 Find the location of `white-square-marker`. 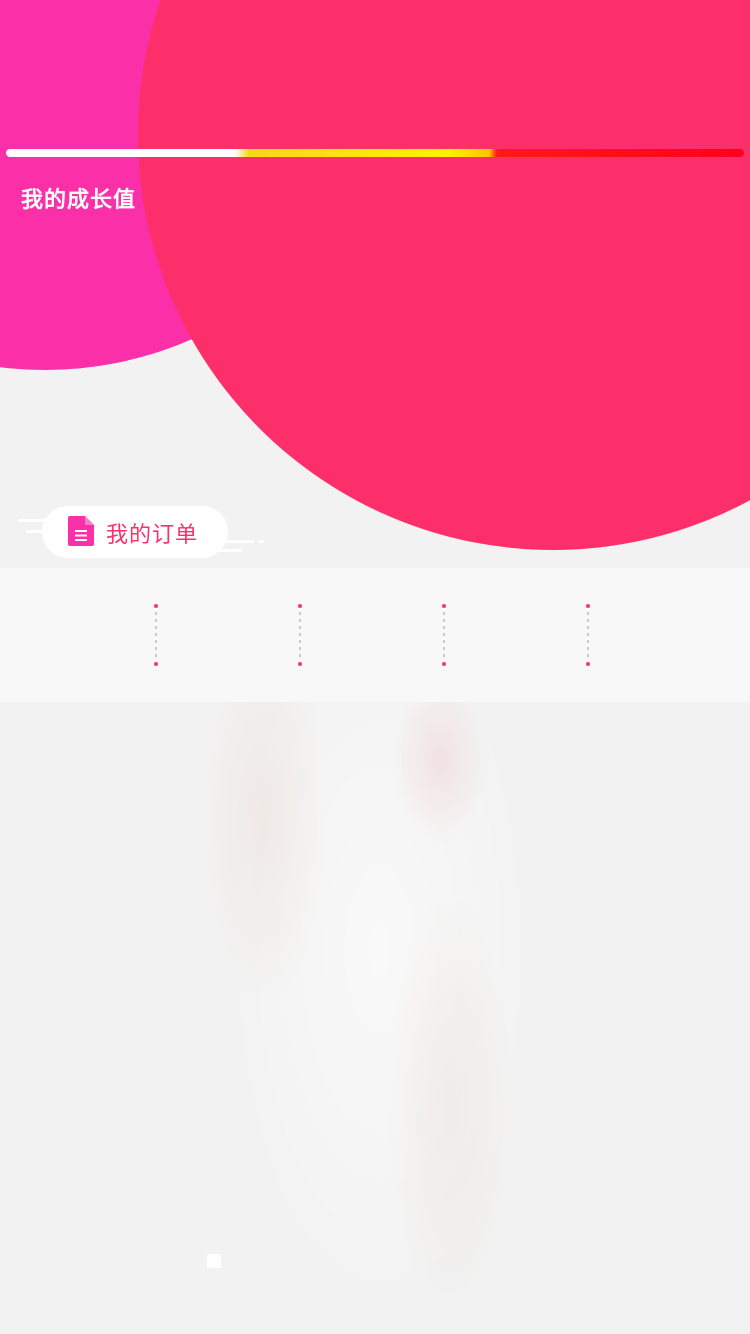

white-square-marker is located at coordinates (214, 1261).